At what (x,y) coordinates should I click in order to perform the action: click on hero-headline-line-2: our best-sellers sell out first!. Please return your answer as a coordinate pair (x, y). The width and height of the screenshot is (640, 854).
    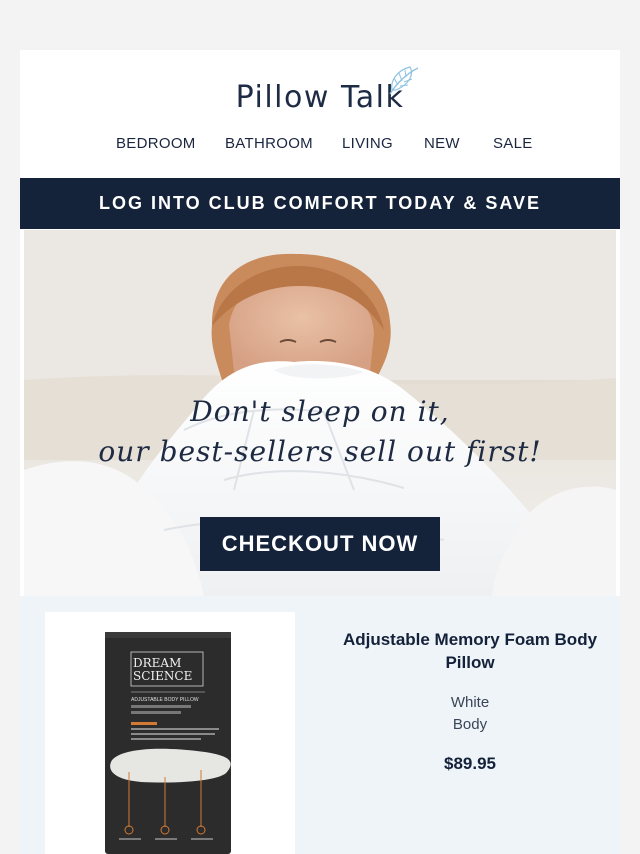
    Looking at the image, I should click on (320, 451).